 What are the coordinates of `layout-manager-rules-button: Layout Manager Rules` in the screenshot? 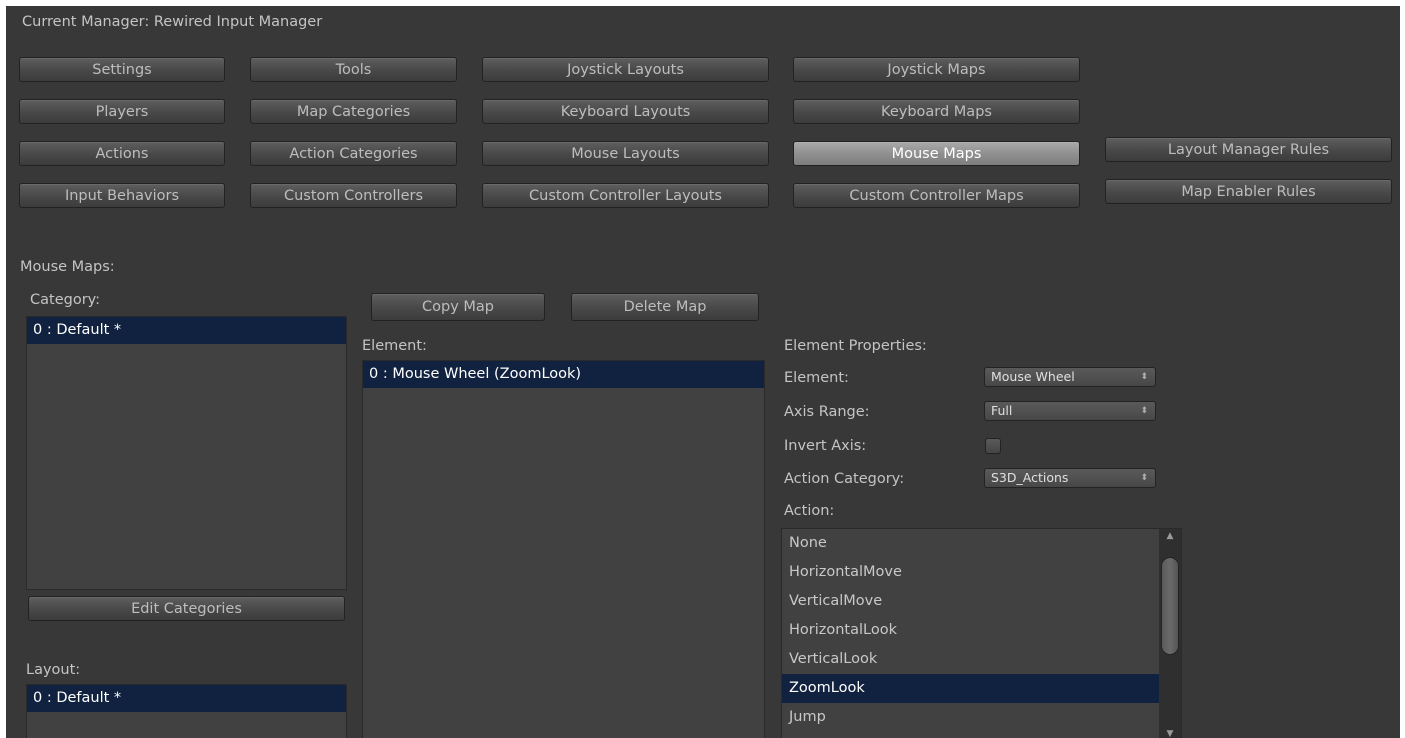 It's located at (1248, 149).